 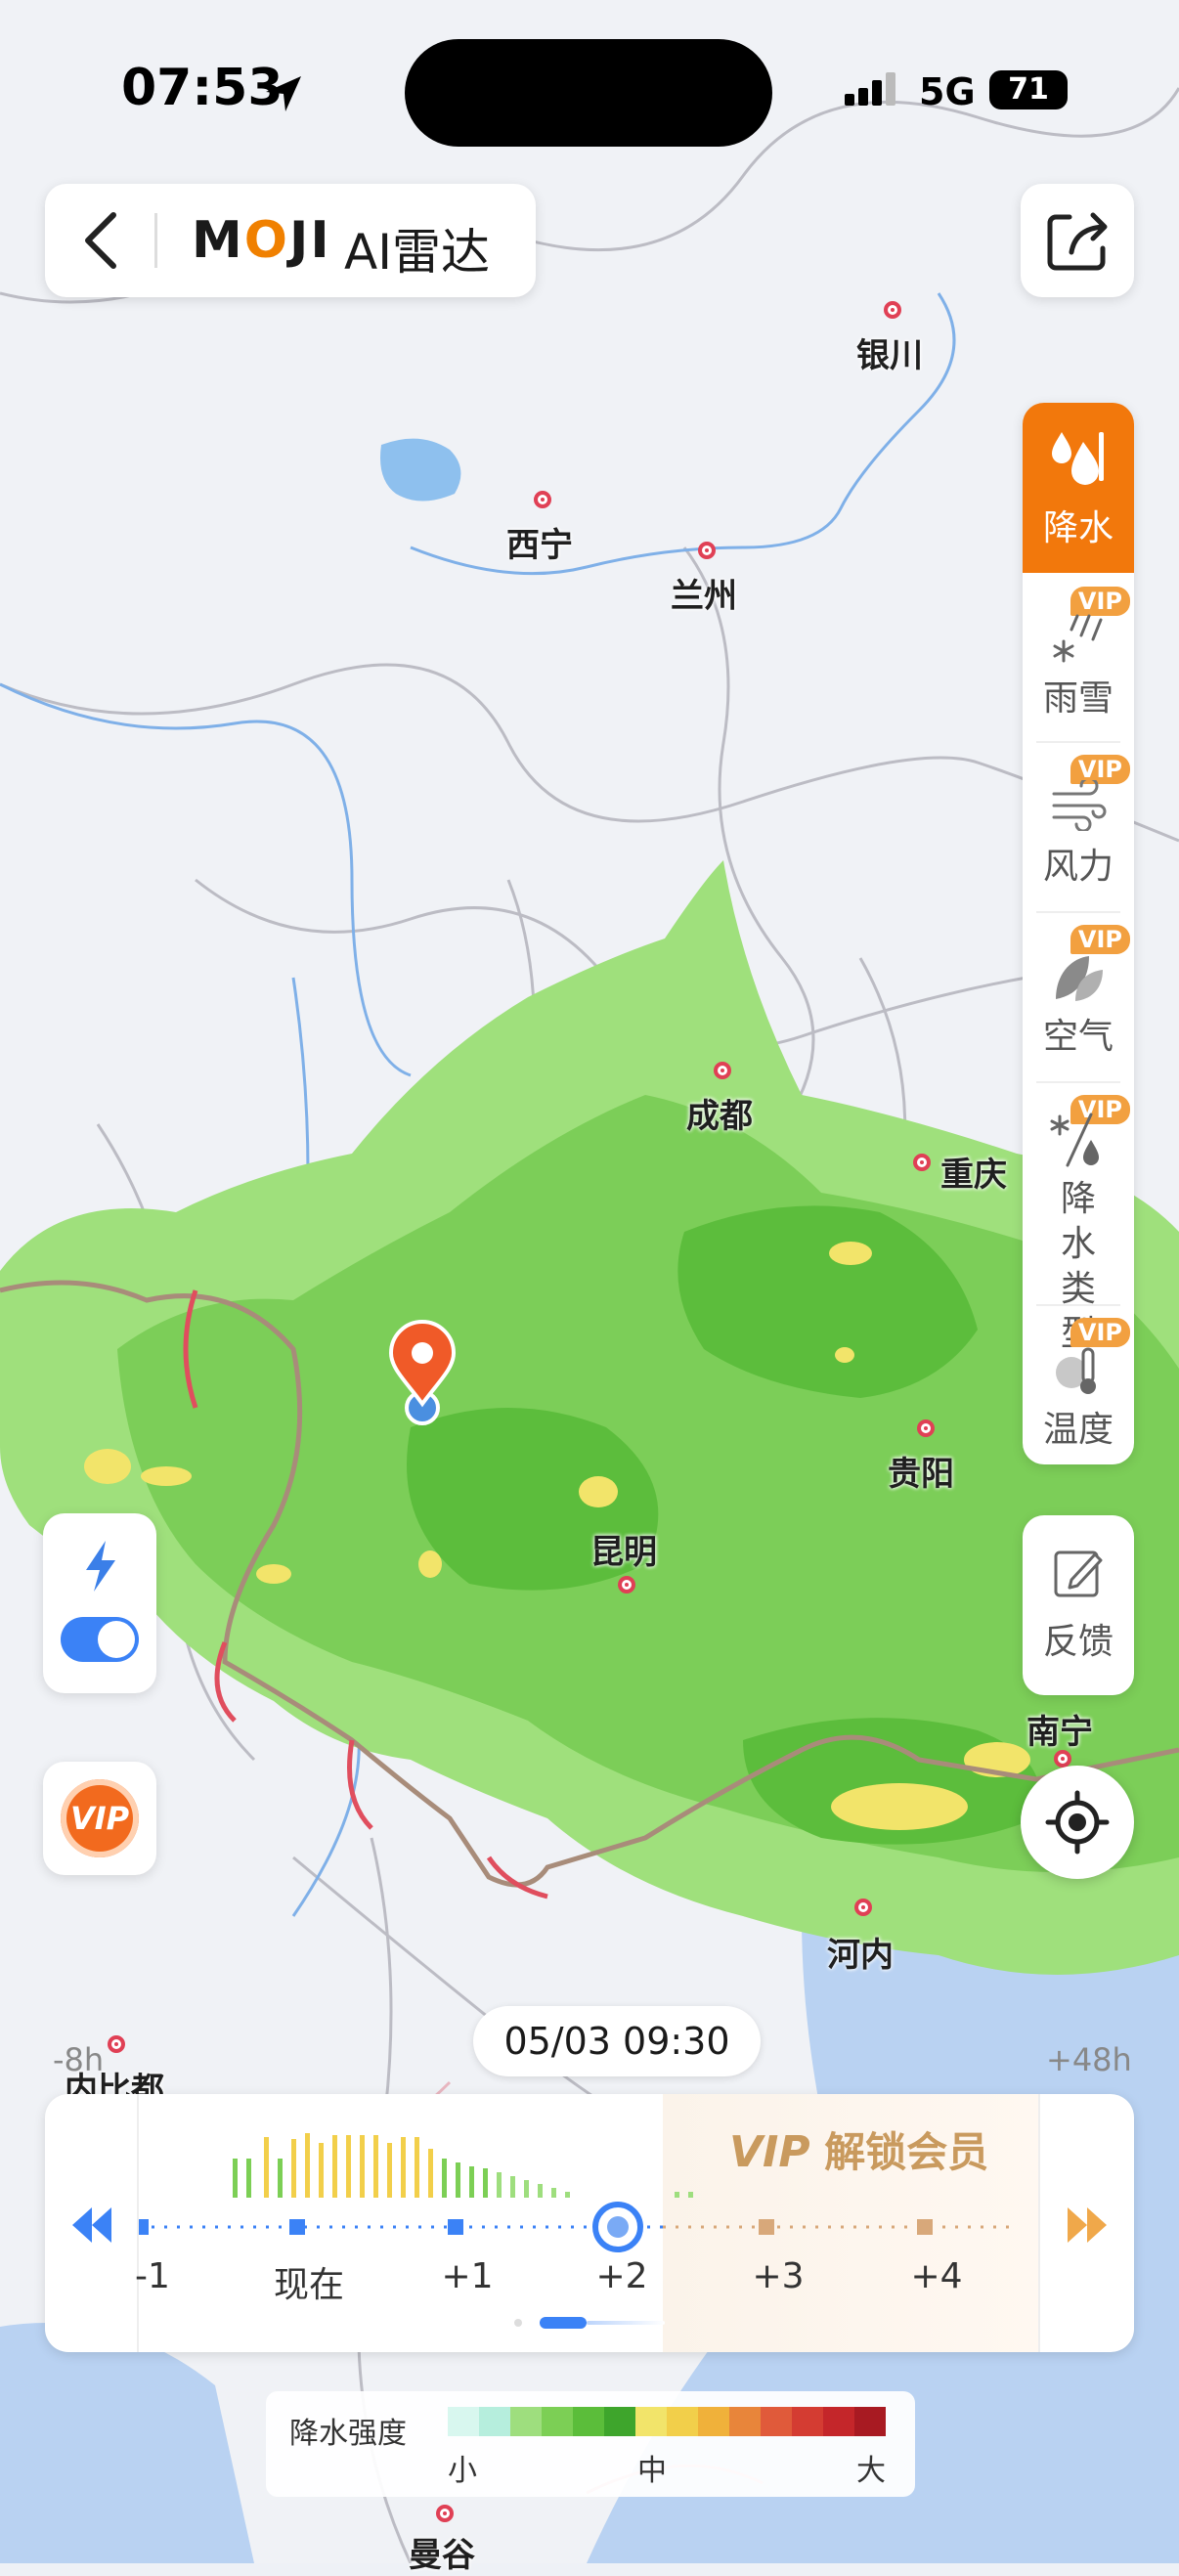 I want to click on layer-precipitation: 降水, so click(x=1078, y=488).